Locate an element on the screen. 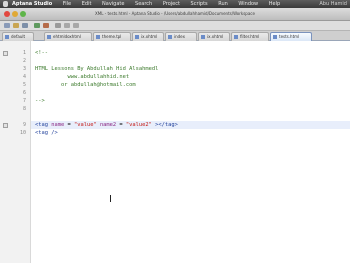 This screenshot has width=350, height=263. tab-index: index is located at coordinates (181, 36).